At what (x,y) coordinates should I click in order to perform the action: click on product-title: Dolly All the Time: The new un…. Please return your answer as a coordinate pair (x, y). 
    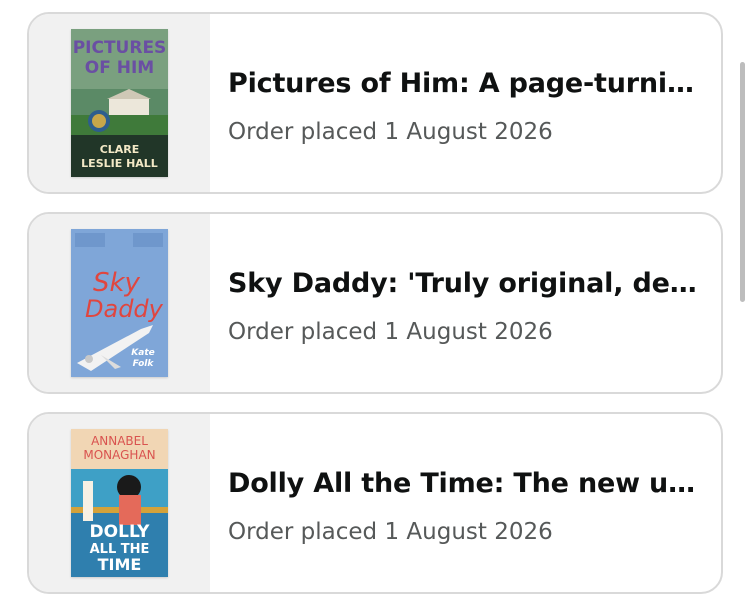
    Looking at the image, I should click on (465, 483).